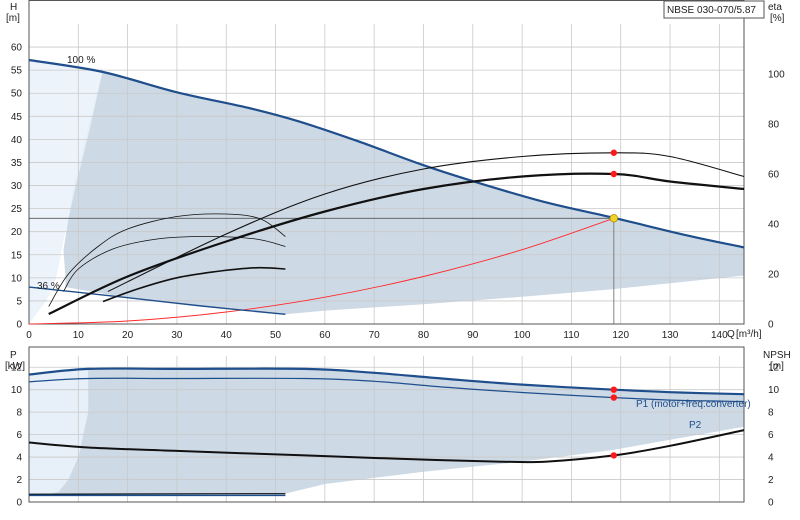  What do you see at coordinates (19, 503) in the screenshot?
I see `power-y-tick-0: 0` at bounding box center [19, 503].